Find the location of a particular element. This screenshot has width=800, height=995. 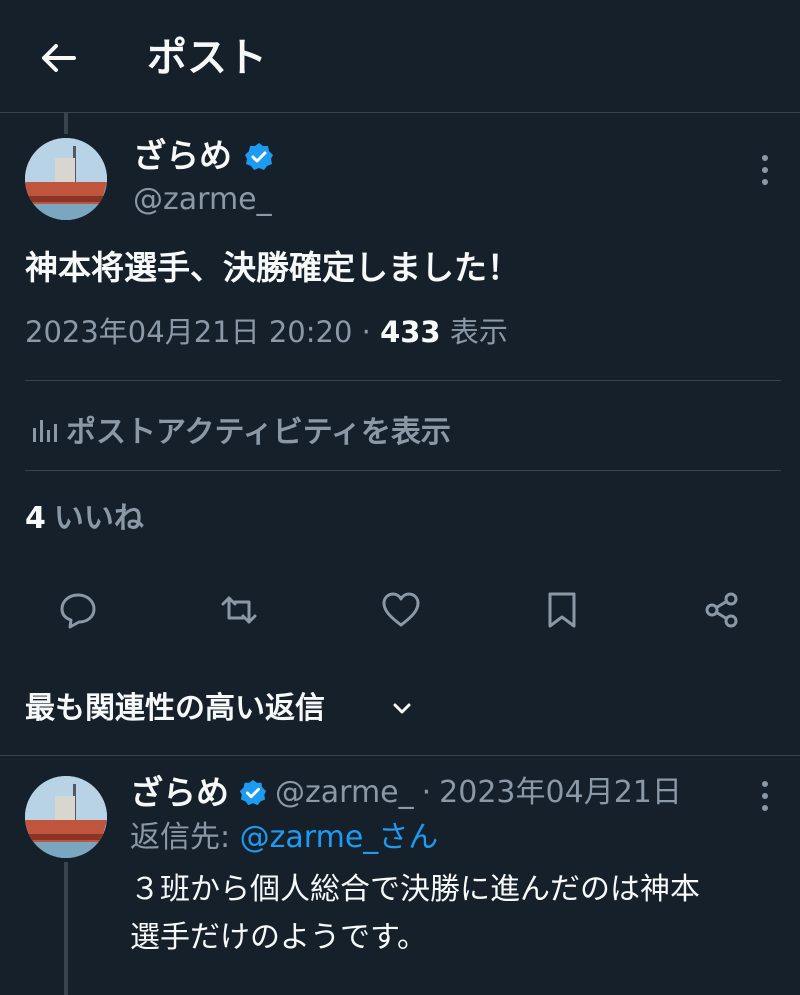

views-label: 表示 is located at coordinates (478, 332).